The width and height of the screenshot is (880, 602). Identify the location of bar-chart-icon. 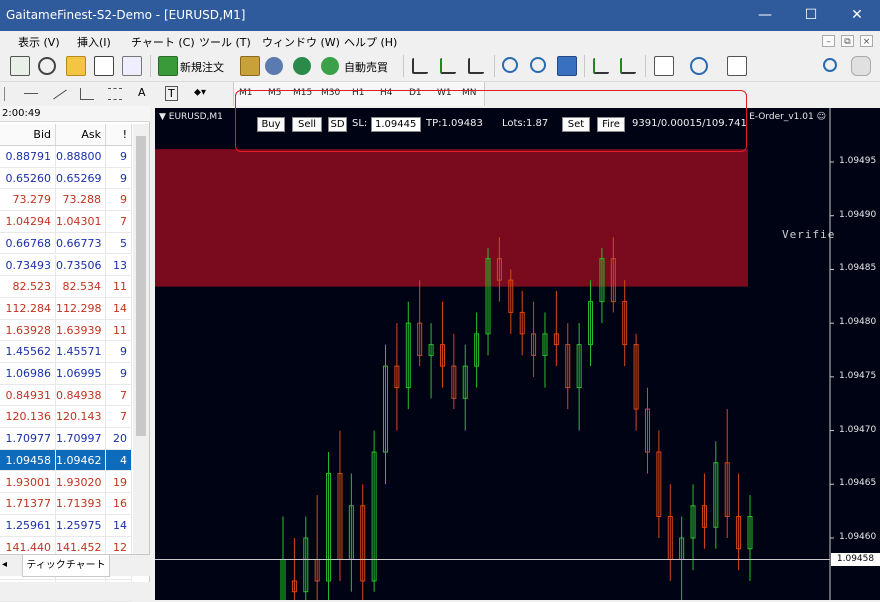
(420, 66).